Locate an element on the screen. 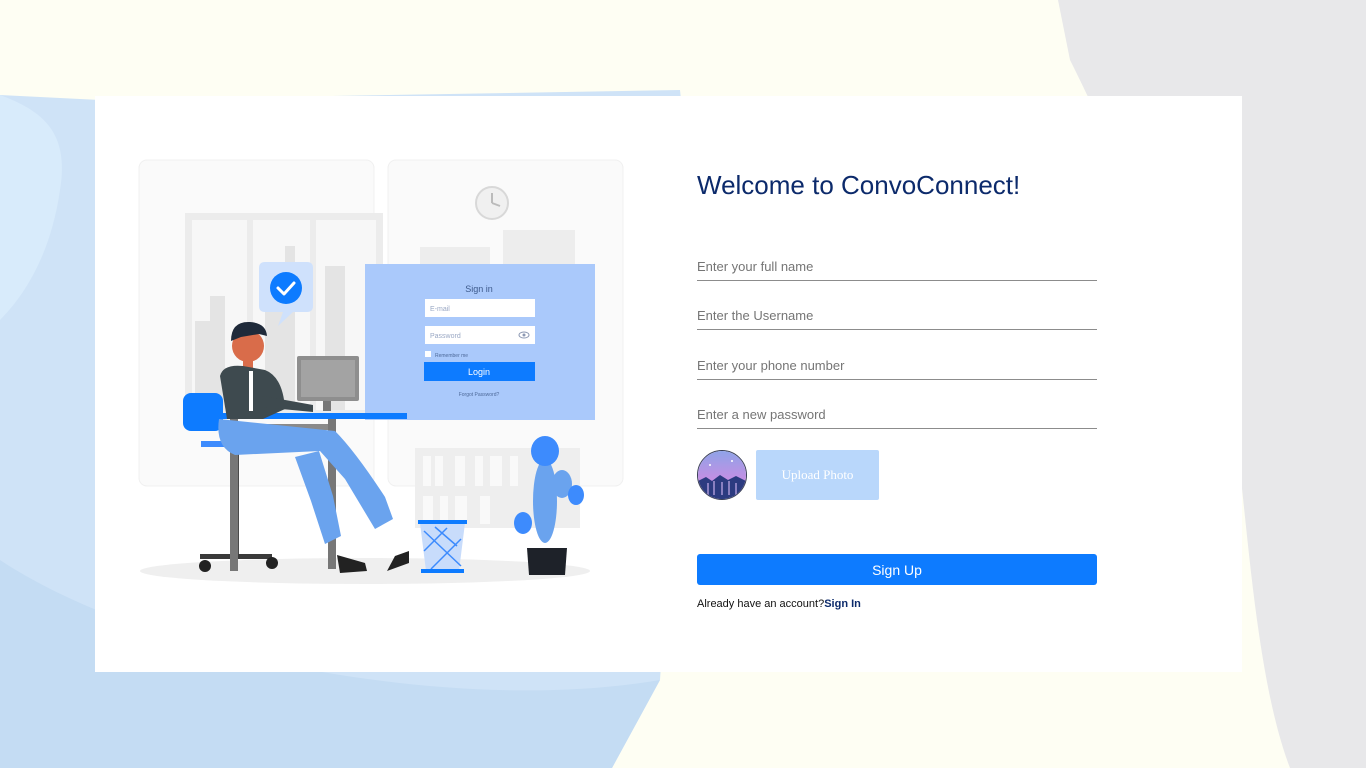 This screenshot has width=1366, height=768. mock-forgot-link: Forgot Password? is located at coordinates (479, 395).